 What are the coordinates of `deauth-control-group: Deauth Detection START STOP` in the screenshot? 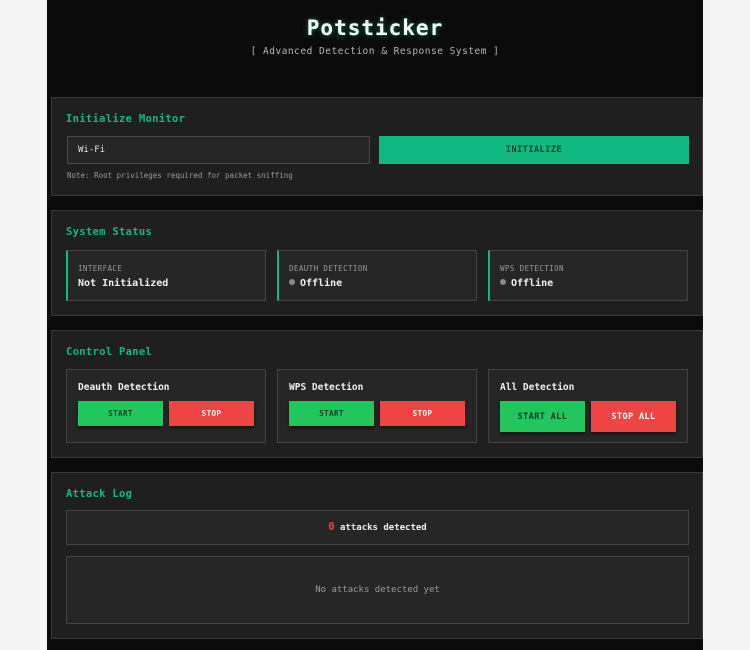 It's located at (166, 406).